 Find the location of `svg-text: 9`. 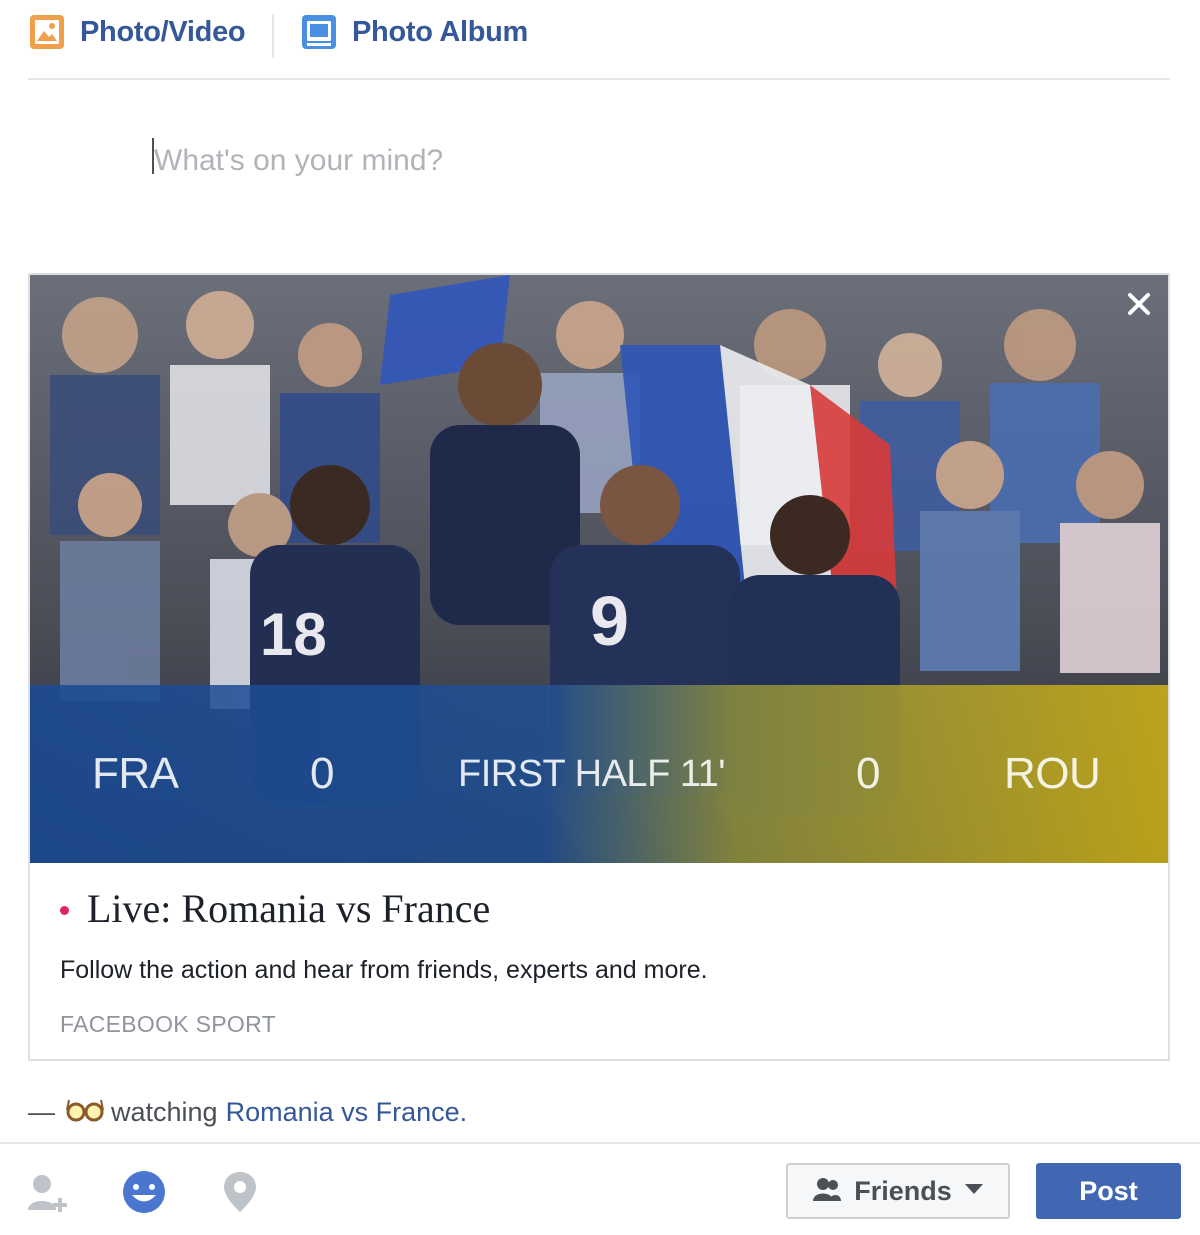

svg-text: 9 is located at coordinates (609, 621).